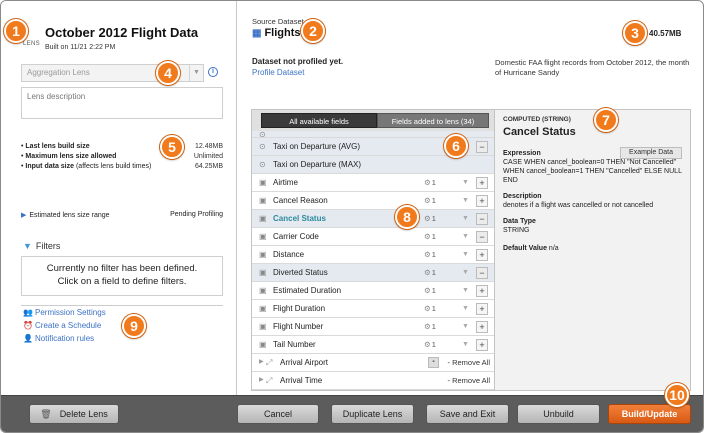  What do you see at coordinates (257, 33) in the screenshot?
I see `dataset-icon: ▦` at bounding box center [257, 33].